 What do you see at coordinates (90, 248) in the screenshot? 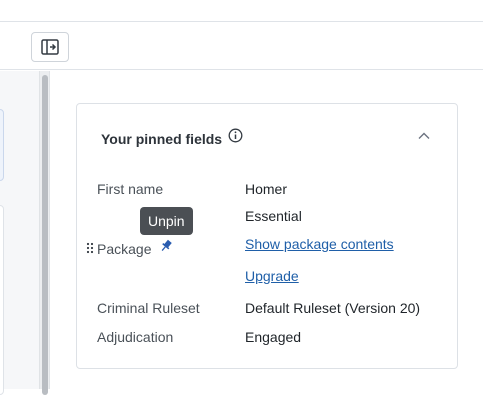
I see `drag-handle-icon` at bounding box center [90, 248].